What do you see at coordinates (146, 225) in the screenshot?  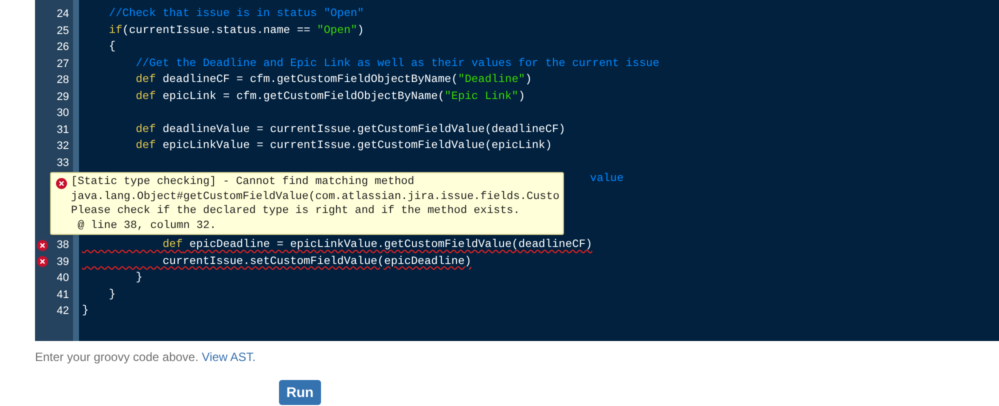 I see `error-message: @ line 38, column 32.` at bounding box center [146, 225].